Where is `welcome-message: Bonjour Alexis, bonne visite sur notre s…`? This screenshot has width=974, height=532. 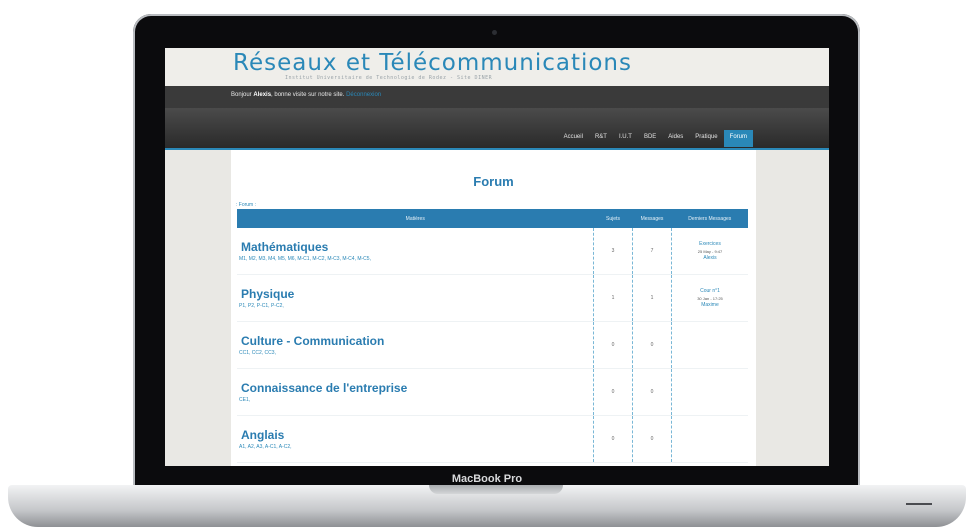
welcome-message: Bonjour Alexis, bonne visite sur notre s… is located at coordinates (306, 95).